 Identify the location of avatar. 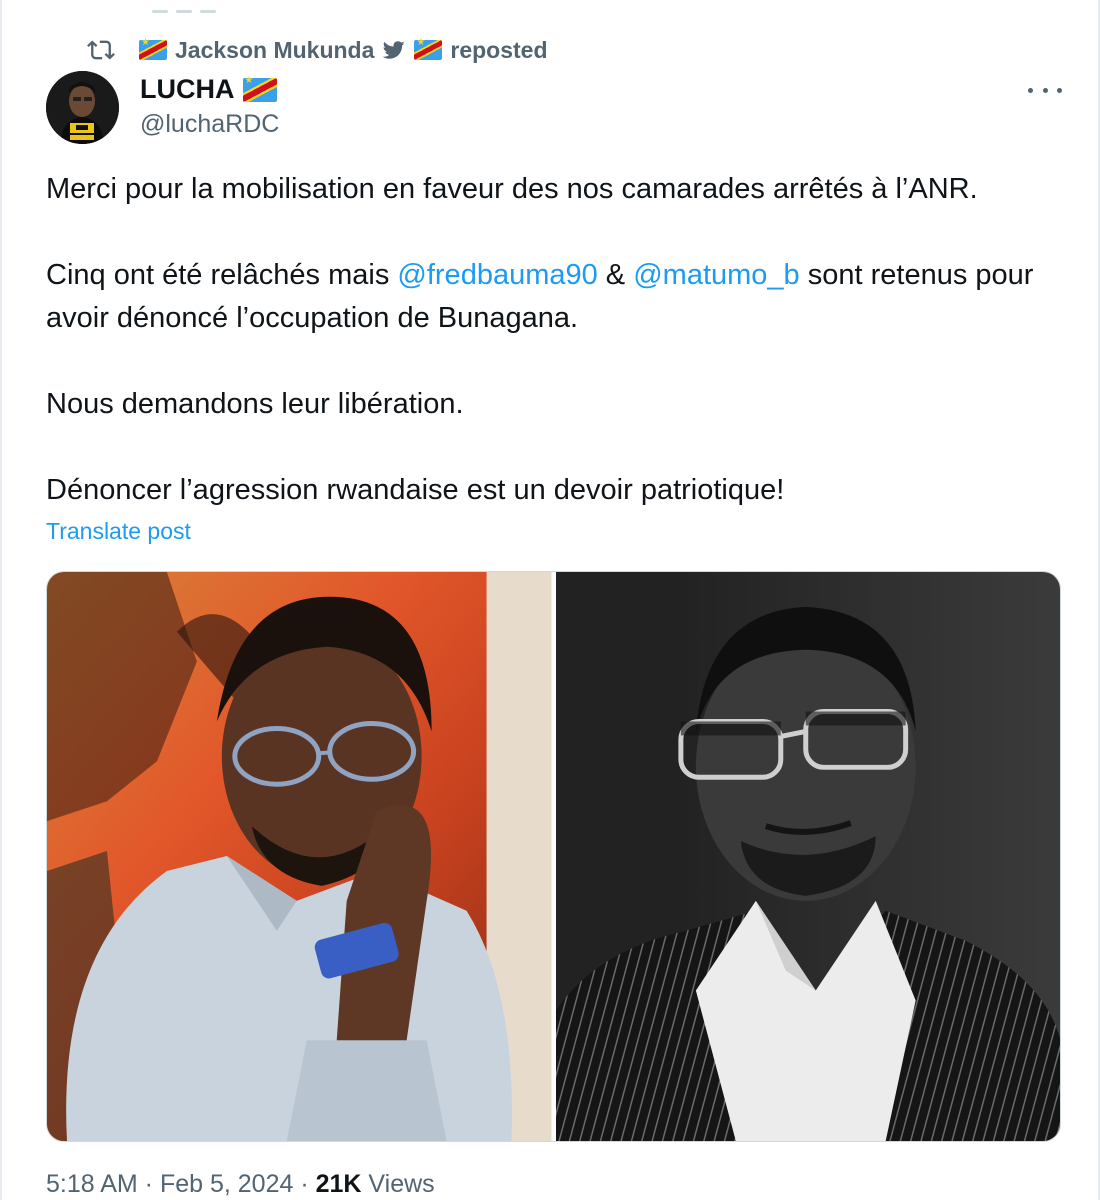
(82, 107).